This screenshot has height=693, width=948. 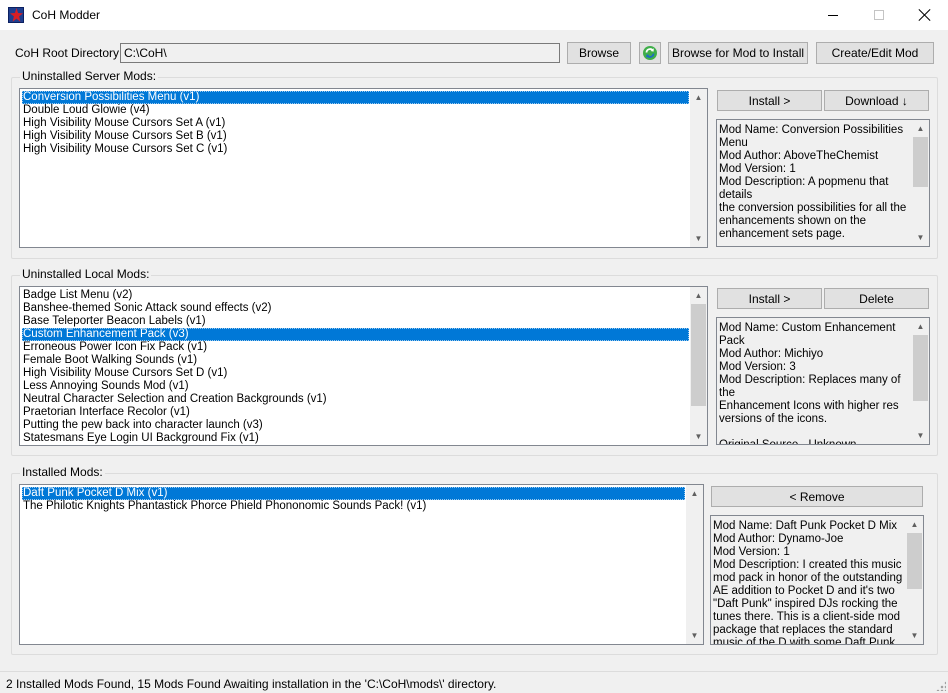 I want to click on refresh-icon, so click(x=650, y=53).